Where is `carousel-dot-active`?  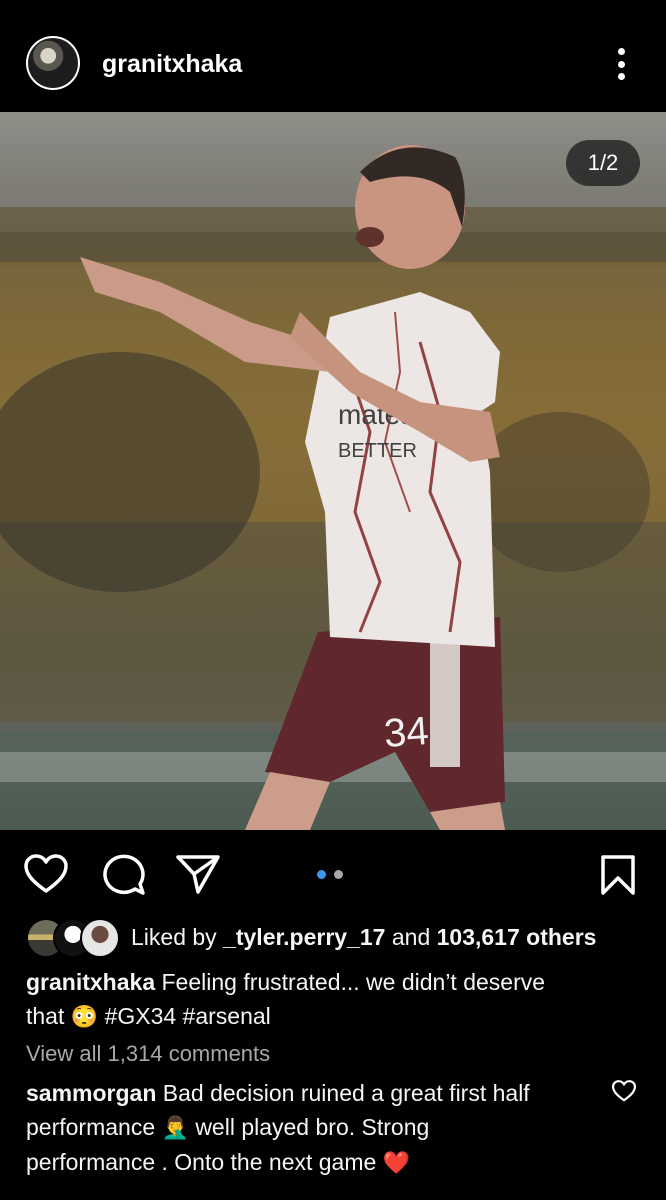 carousel-dot-active is located at coordinates (321, 874).